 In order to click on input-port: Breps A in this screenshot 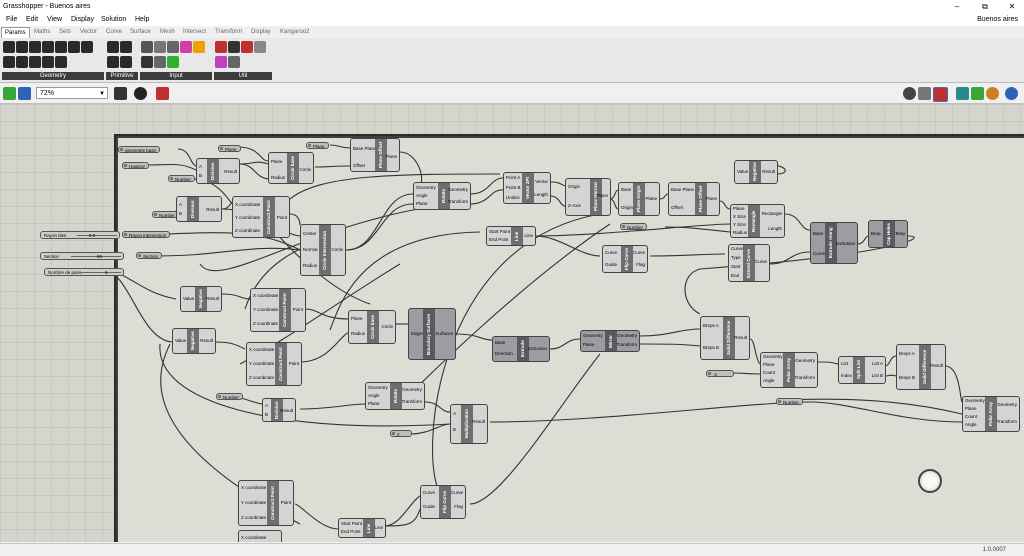, I will do `click(711, 326)`.